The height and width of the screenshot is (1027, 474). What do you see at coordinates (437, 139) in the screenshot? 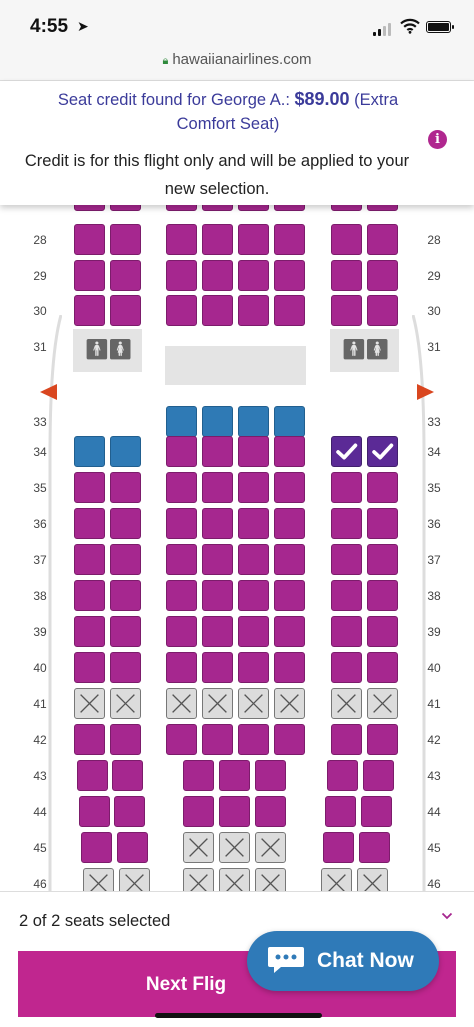
I see `info-icon: i` at bounding box center [437, 139].